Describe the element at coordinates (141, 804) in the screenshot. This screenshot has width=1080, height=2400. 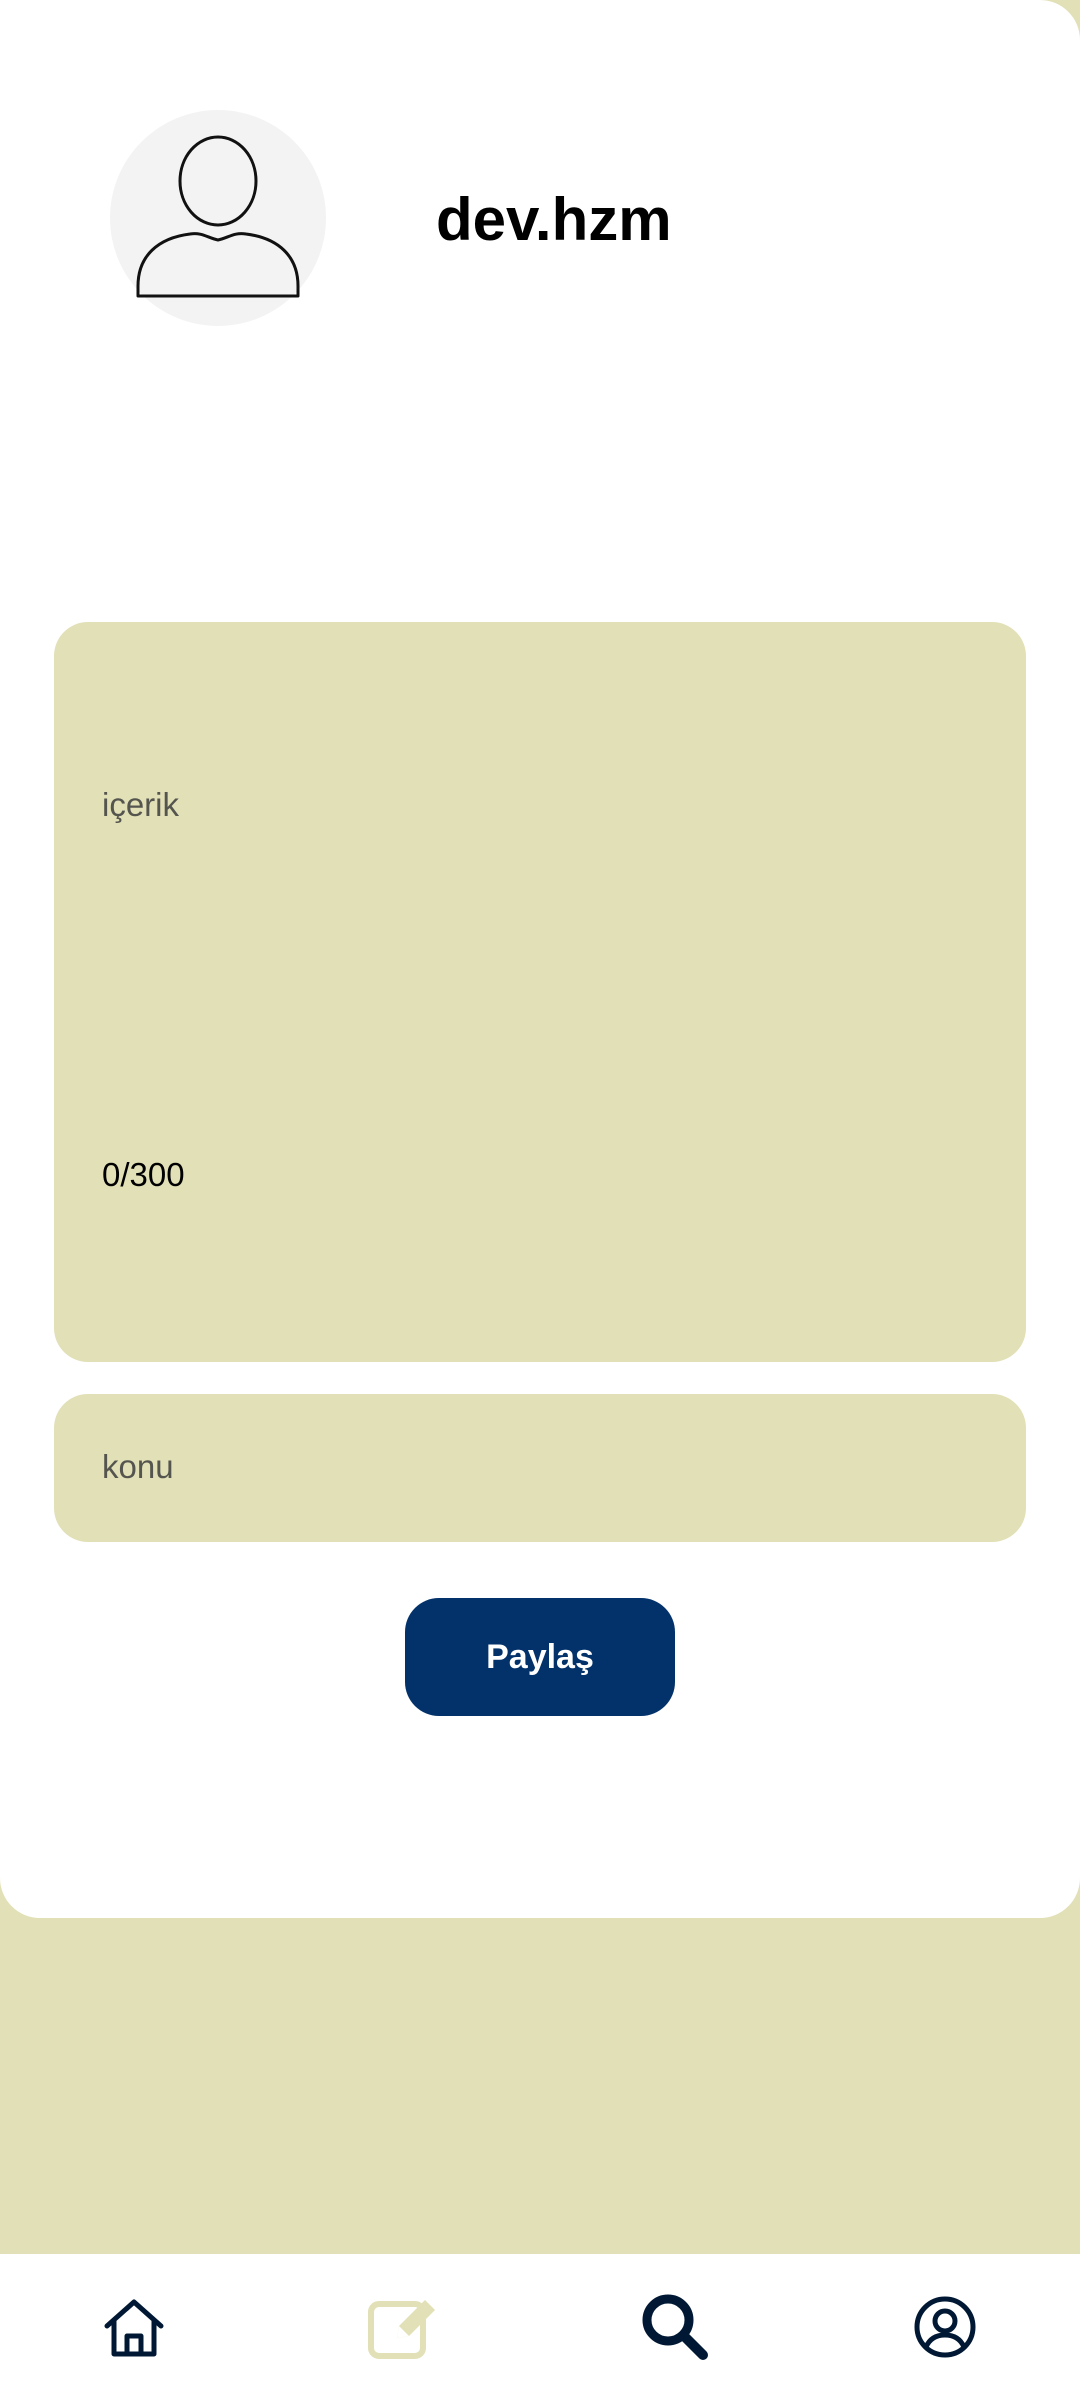
I see `content-placeholder: içerik` at that location.